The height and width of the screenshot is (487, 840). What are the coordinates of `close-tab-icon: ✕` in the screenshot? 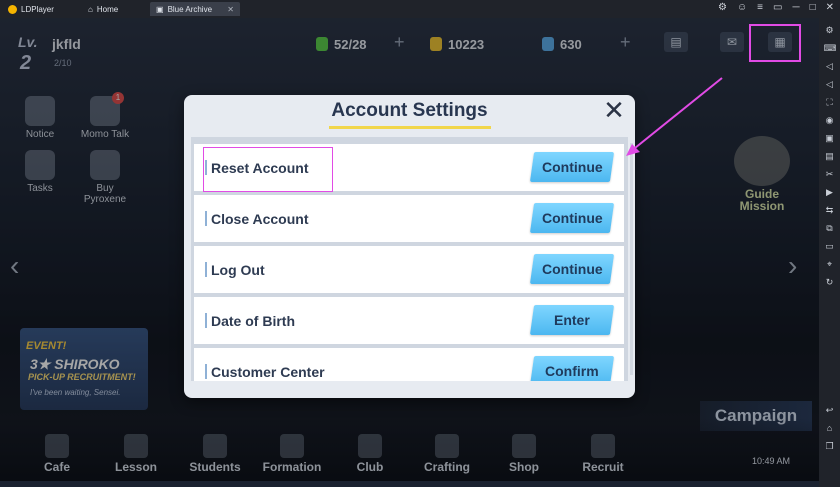 It's located at (230, 9).